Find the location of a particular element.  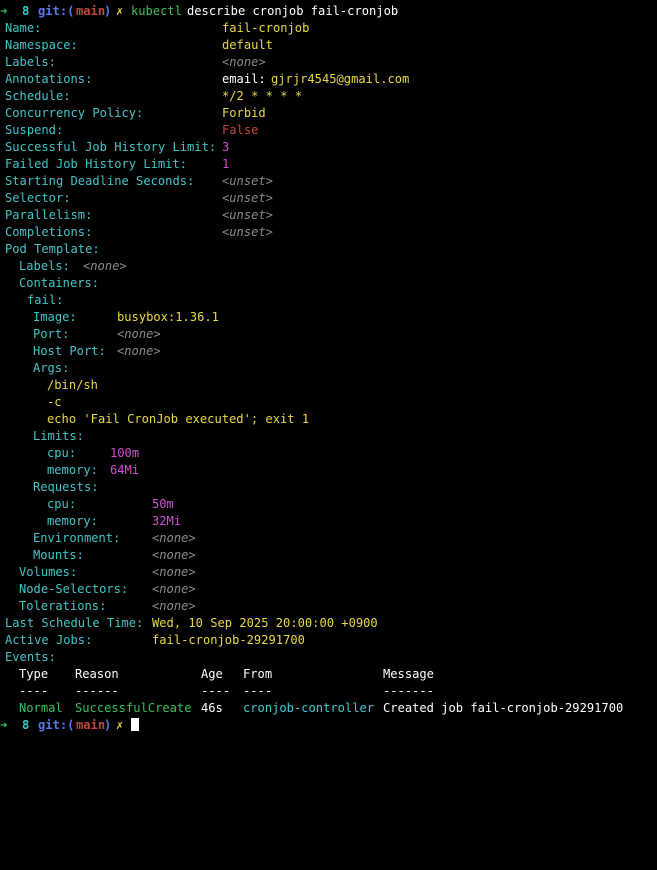

events-header-row: Type Reason Age From Message is located at coordinates (328, 674).